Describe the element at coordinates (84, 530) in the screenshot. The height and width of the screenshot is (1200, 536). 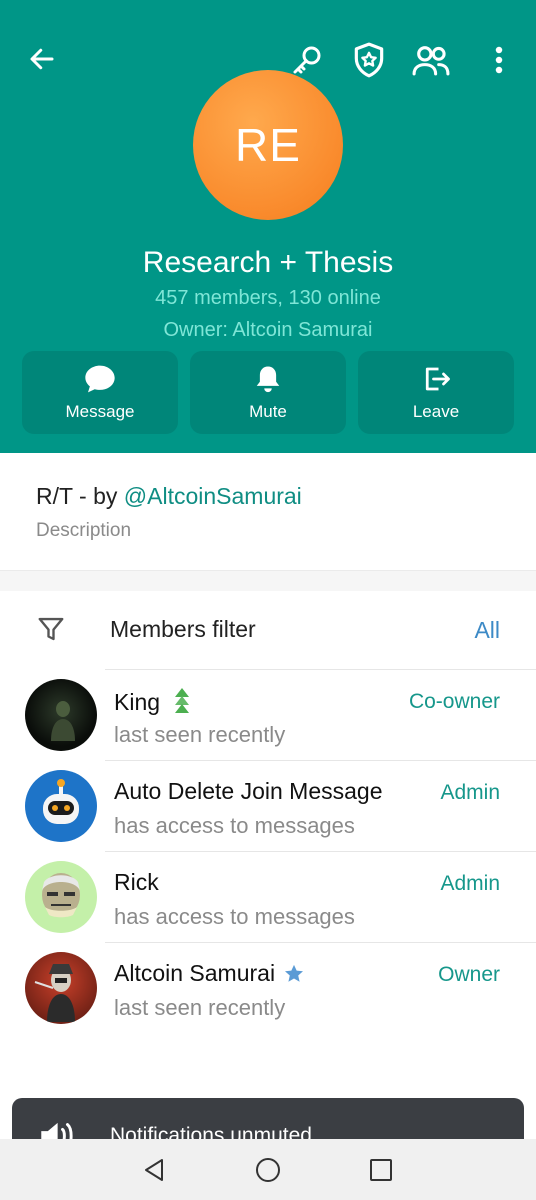
I see `description-label: Description` at that location.